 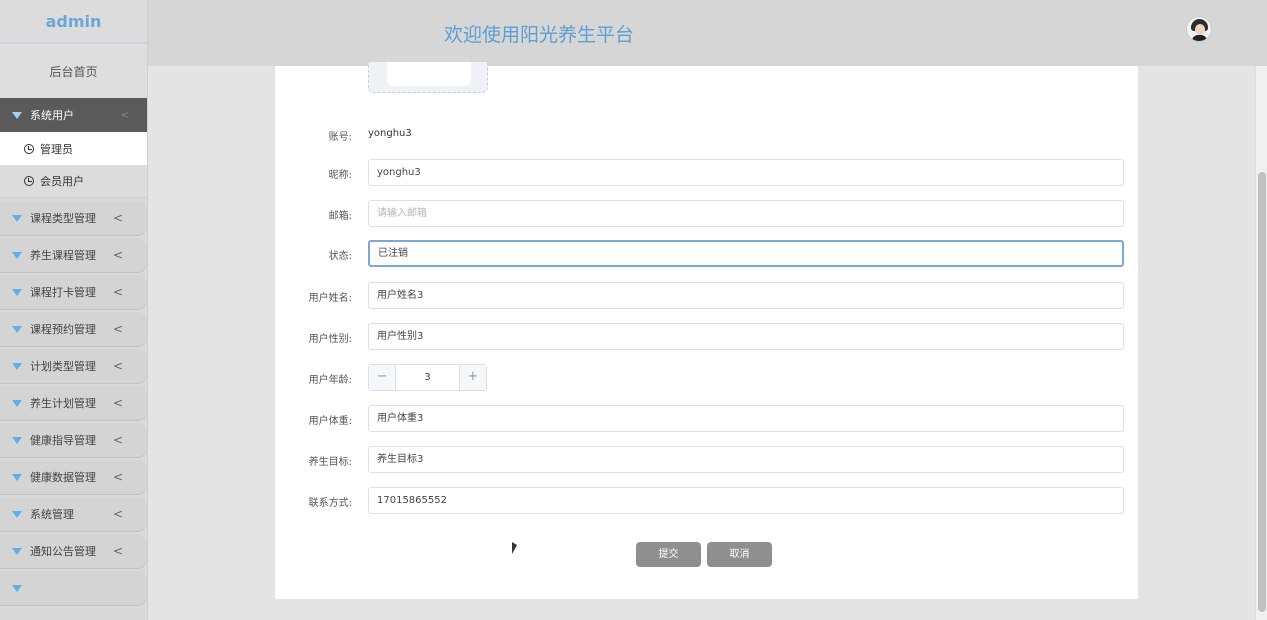 What do you see at coordinates (330, 503) in the screenshot?
I see `contact-label: 联系方式:` at bounding box center [330, 503].